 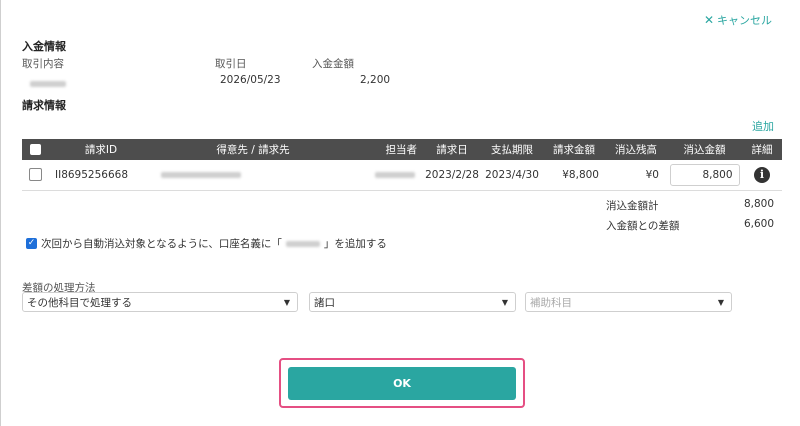 What do you see at coordinates (355, 244) in the screenshot?
I see `auto-reconcile-text-after: 」を追加する` at bounding box center [355, 244].